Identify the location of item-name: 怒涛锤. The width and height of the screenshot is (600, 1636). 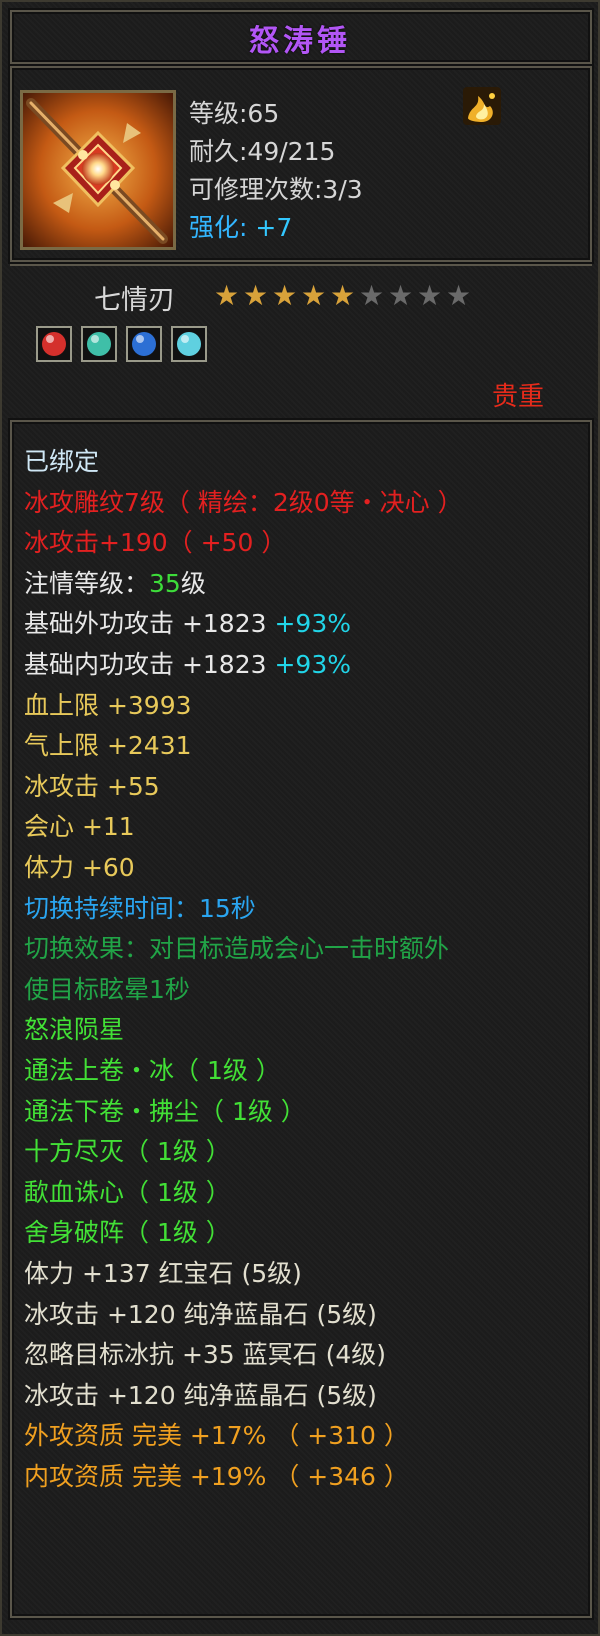
(300, 41).